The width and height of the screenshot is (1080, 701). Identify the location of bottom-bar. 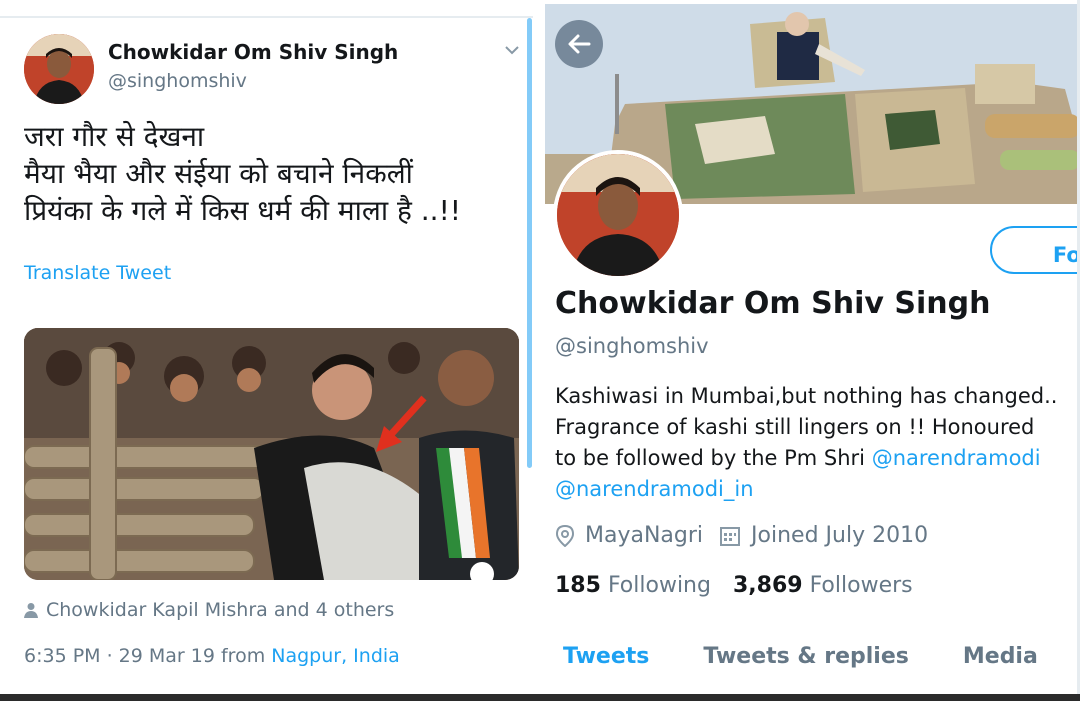
(540, 697).